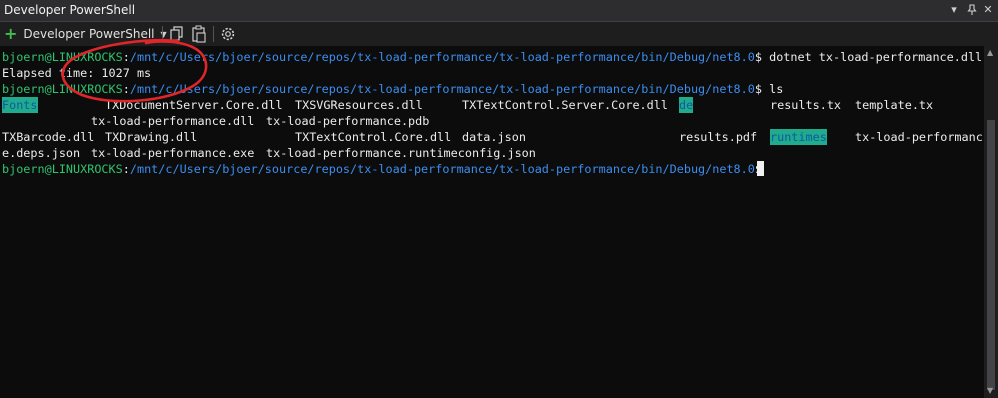 This screenshot has width=998, height=398. I want to click on file-entry: tx-load-performance.pdb, so click(348, 121).